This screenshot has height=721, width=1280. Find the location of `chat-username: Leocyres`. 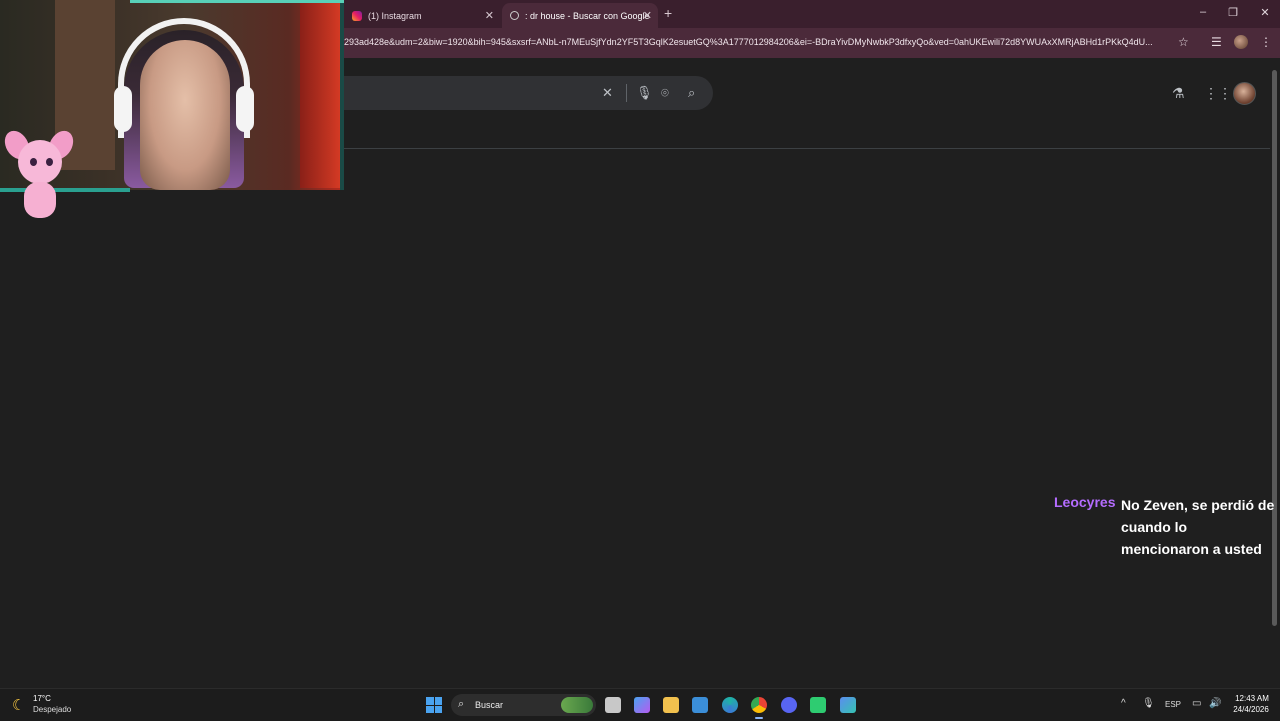

chat-username: Leocyres is located at coordinates (1085, 502).